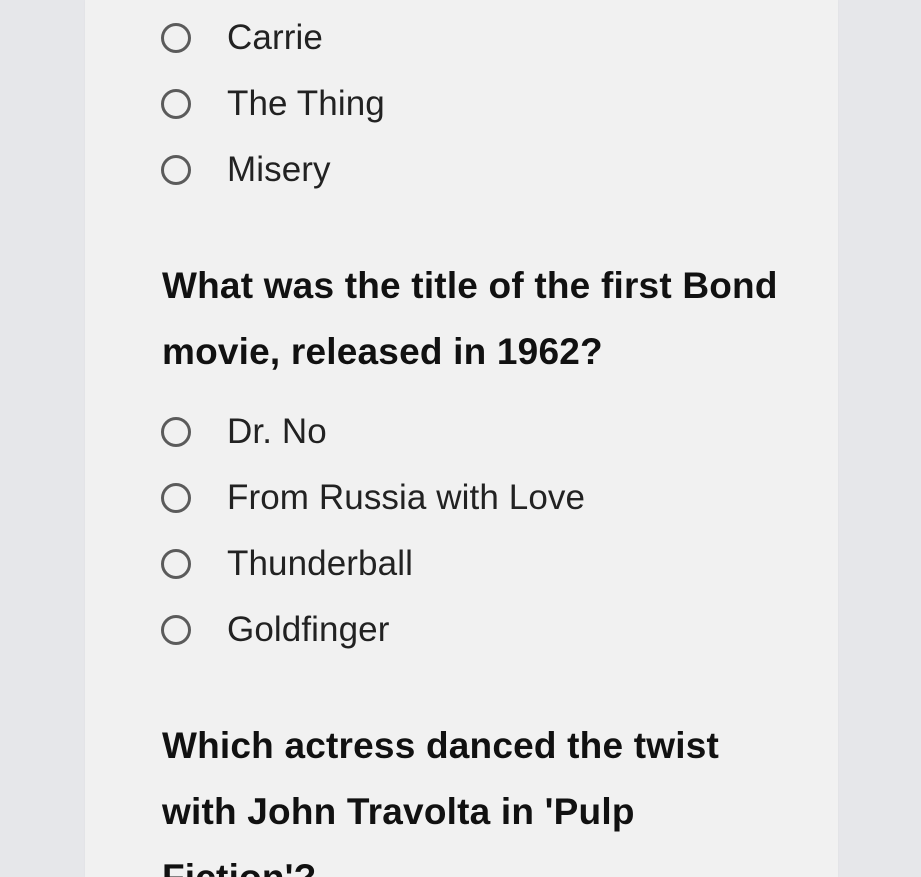 The width and height of the screenshot is (921, 877). Describe the element at coordinates (277, 431) in the screenshot. I see `option-label: Dr. No` at that location.